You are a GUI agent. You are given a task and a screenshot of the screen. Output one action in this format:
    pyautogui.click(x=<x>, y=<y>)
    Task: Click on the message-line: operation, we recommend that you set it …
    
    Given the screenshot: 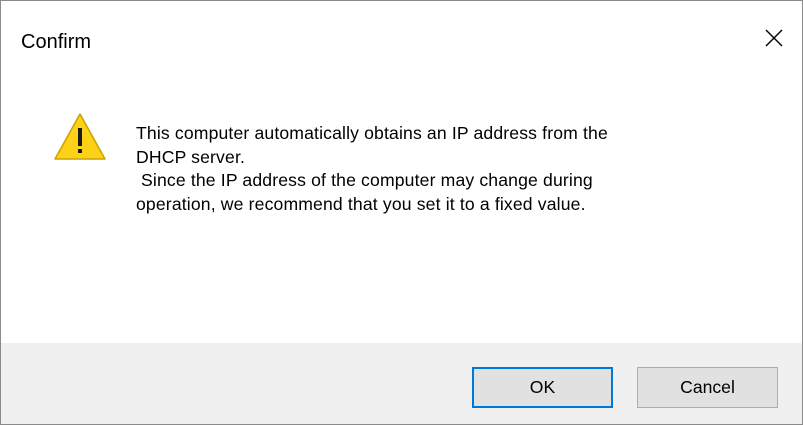 What is the action you would take?
    pyautogui.click(x=361, y=203)
    